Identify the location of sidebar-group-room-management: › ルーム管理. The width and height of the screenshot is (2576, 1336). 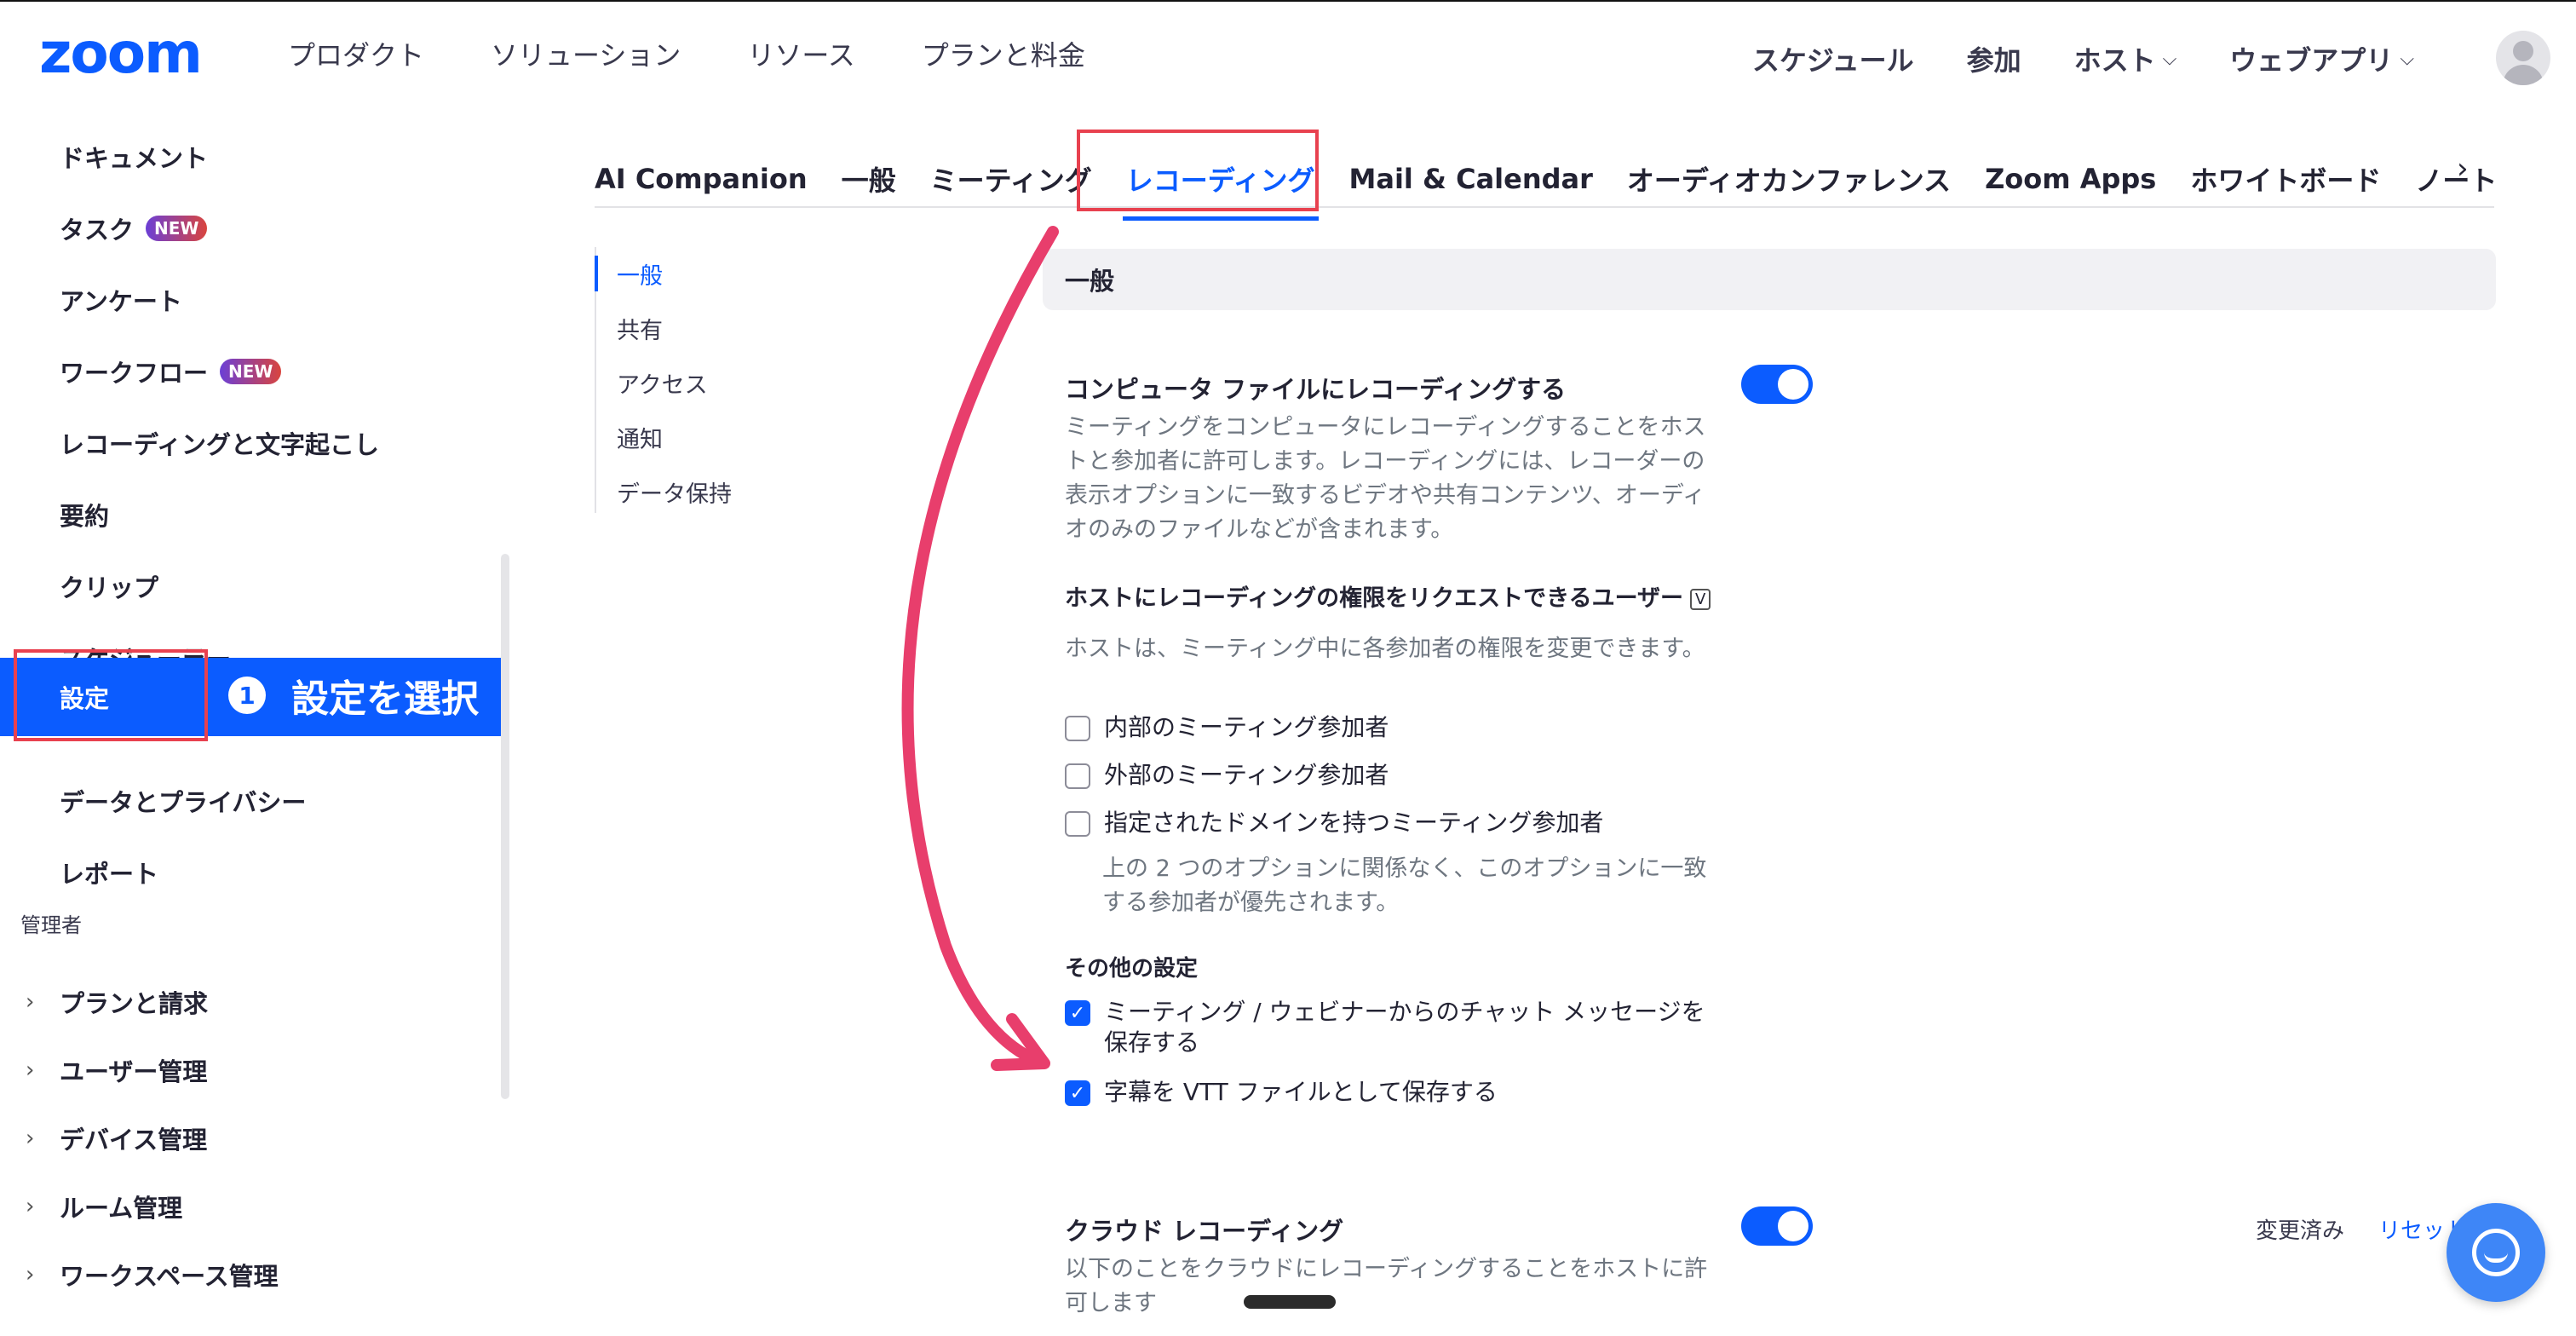
(251, 1206).